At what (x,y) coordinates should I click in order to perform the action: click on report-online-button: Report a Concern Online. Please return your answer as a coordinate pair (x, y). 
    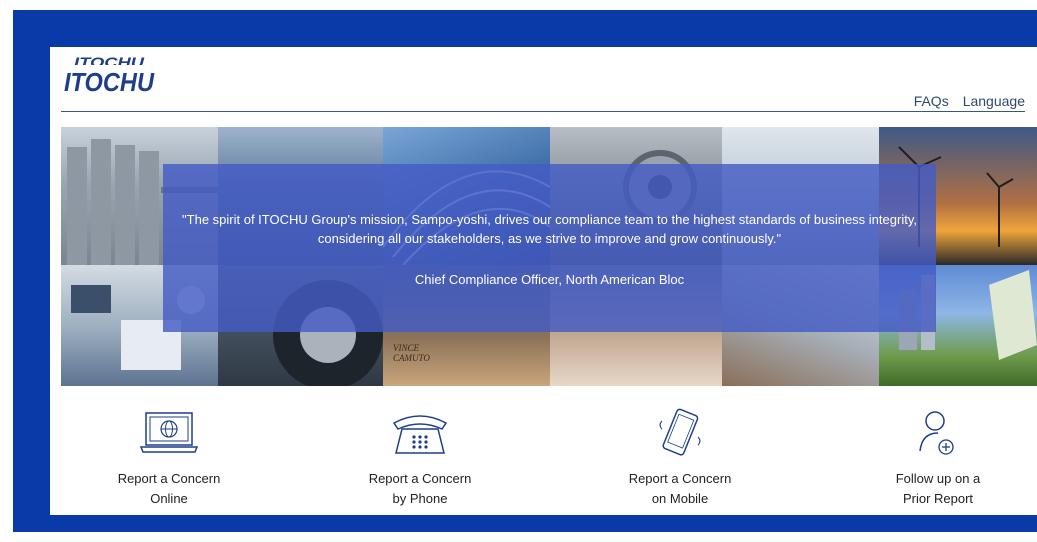
    Looking at the image, I should click on (169, 458).